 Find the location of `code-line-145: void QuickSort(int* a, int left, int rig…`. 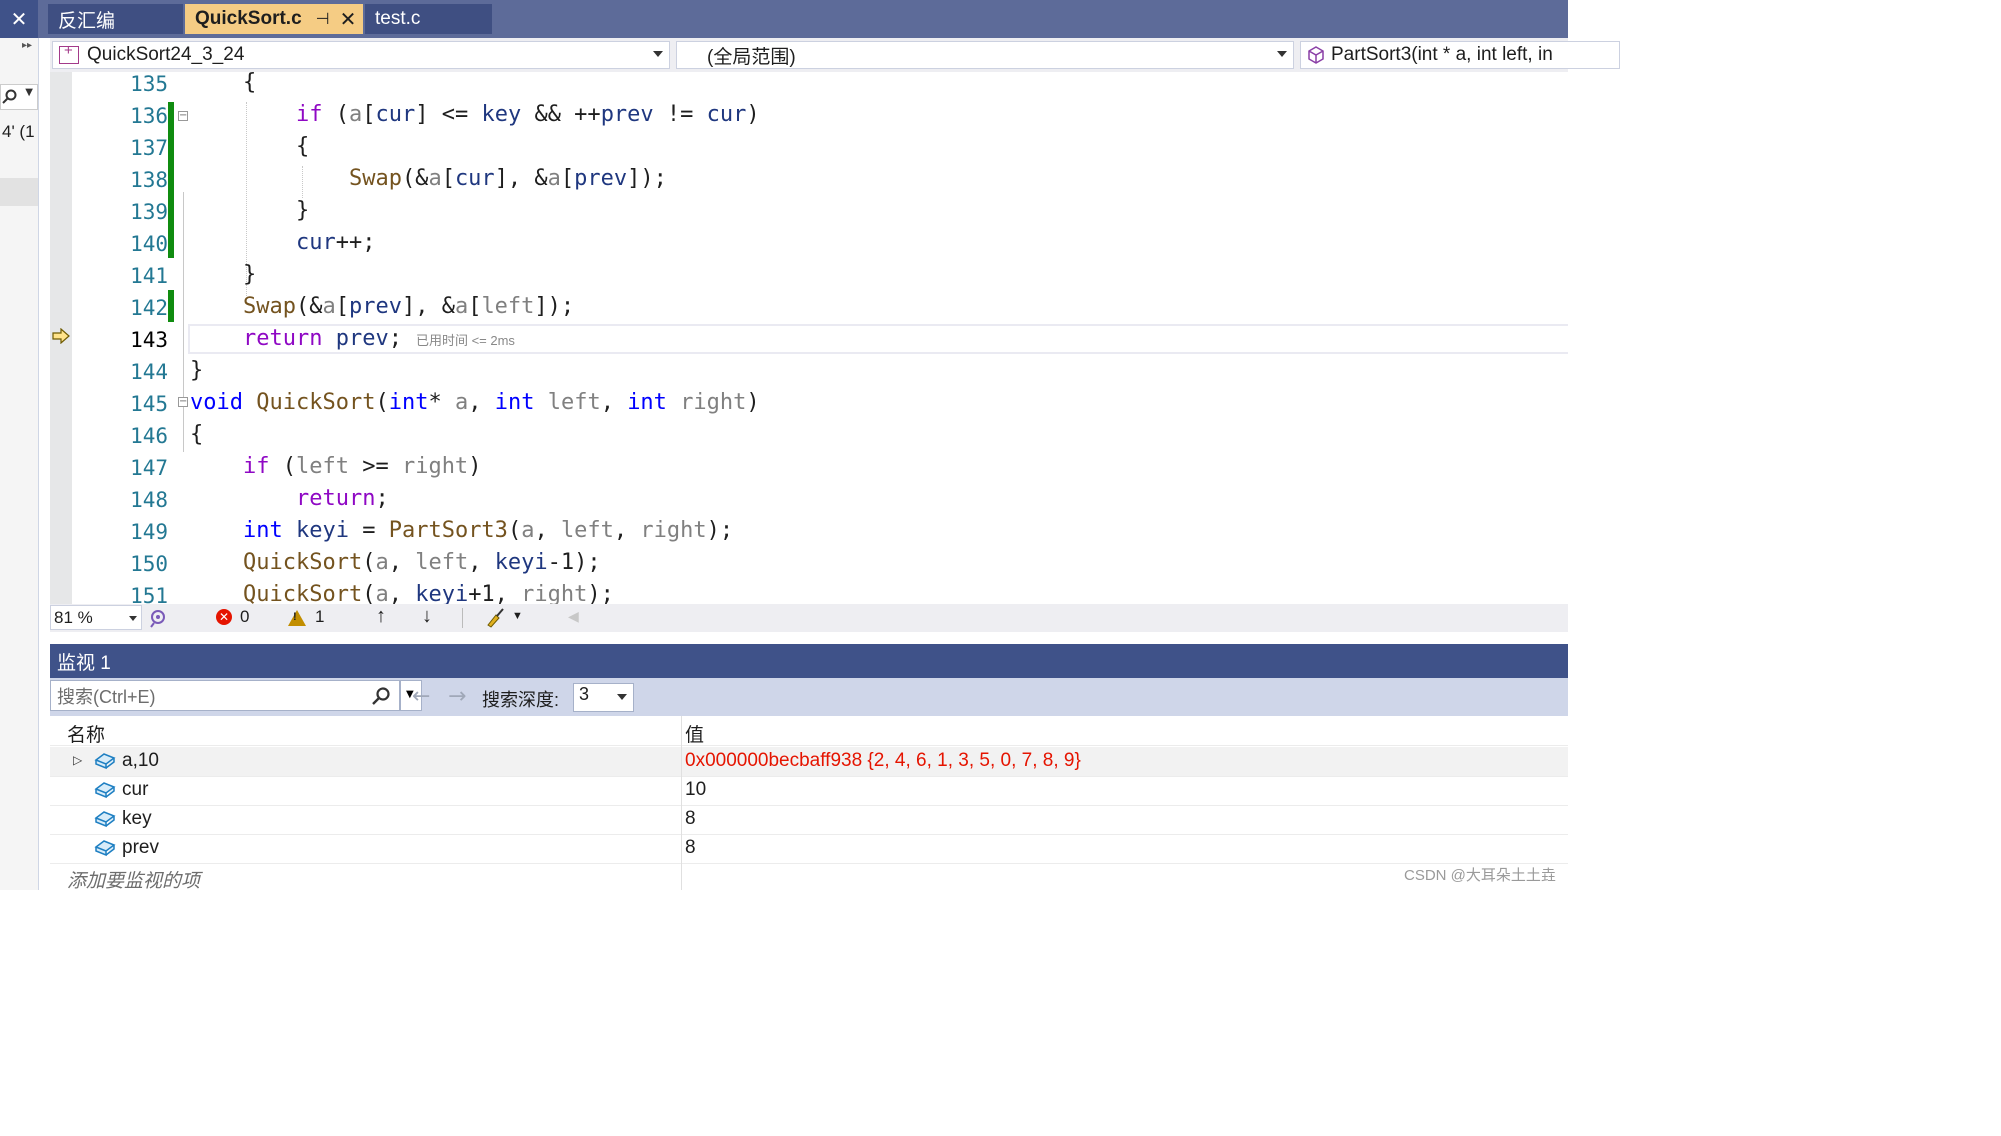

code-line-145: void QuickSort(int* a, int left, int rig… is located at coordinates (475, 402).